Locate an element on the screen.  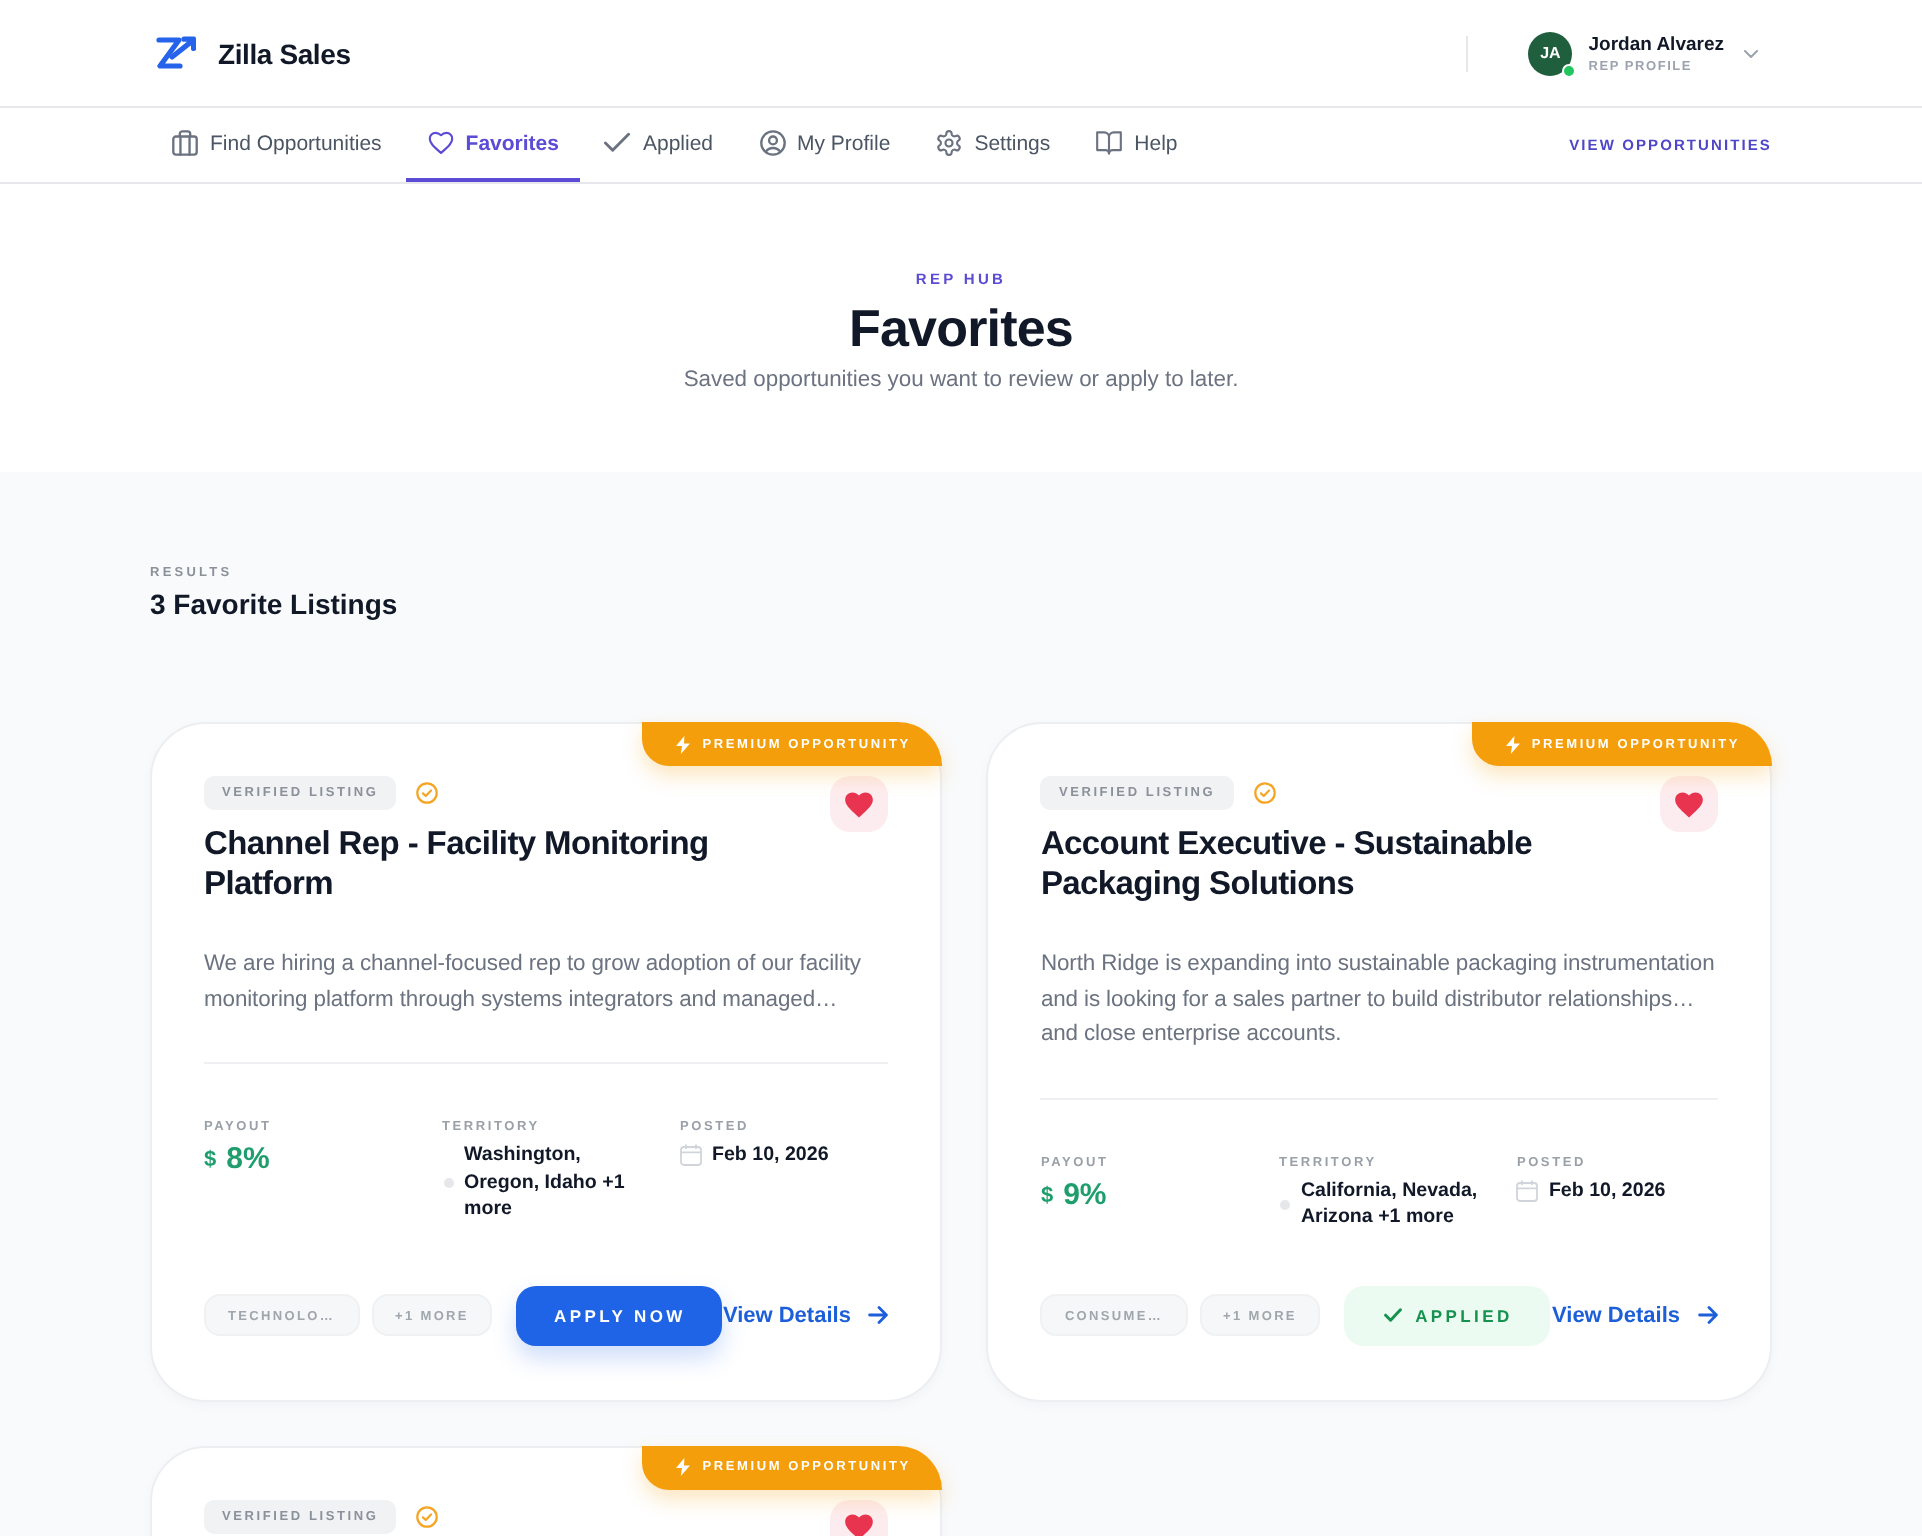
listing-title: Account Executive - Sustainable Packaging Solutions is located at coordinates (1287, 864).